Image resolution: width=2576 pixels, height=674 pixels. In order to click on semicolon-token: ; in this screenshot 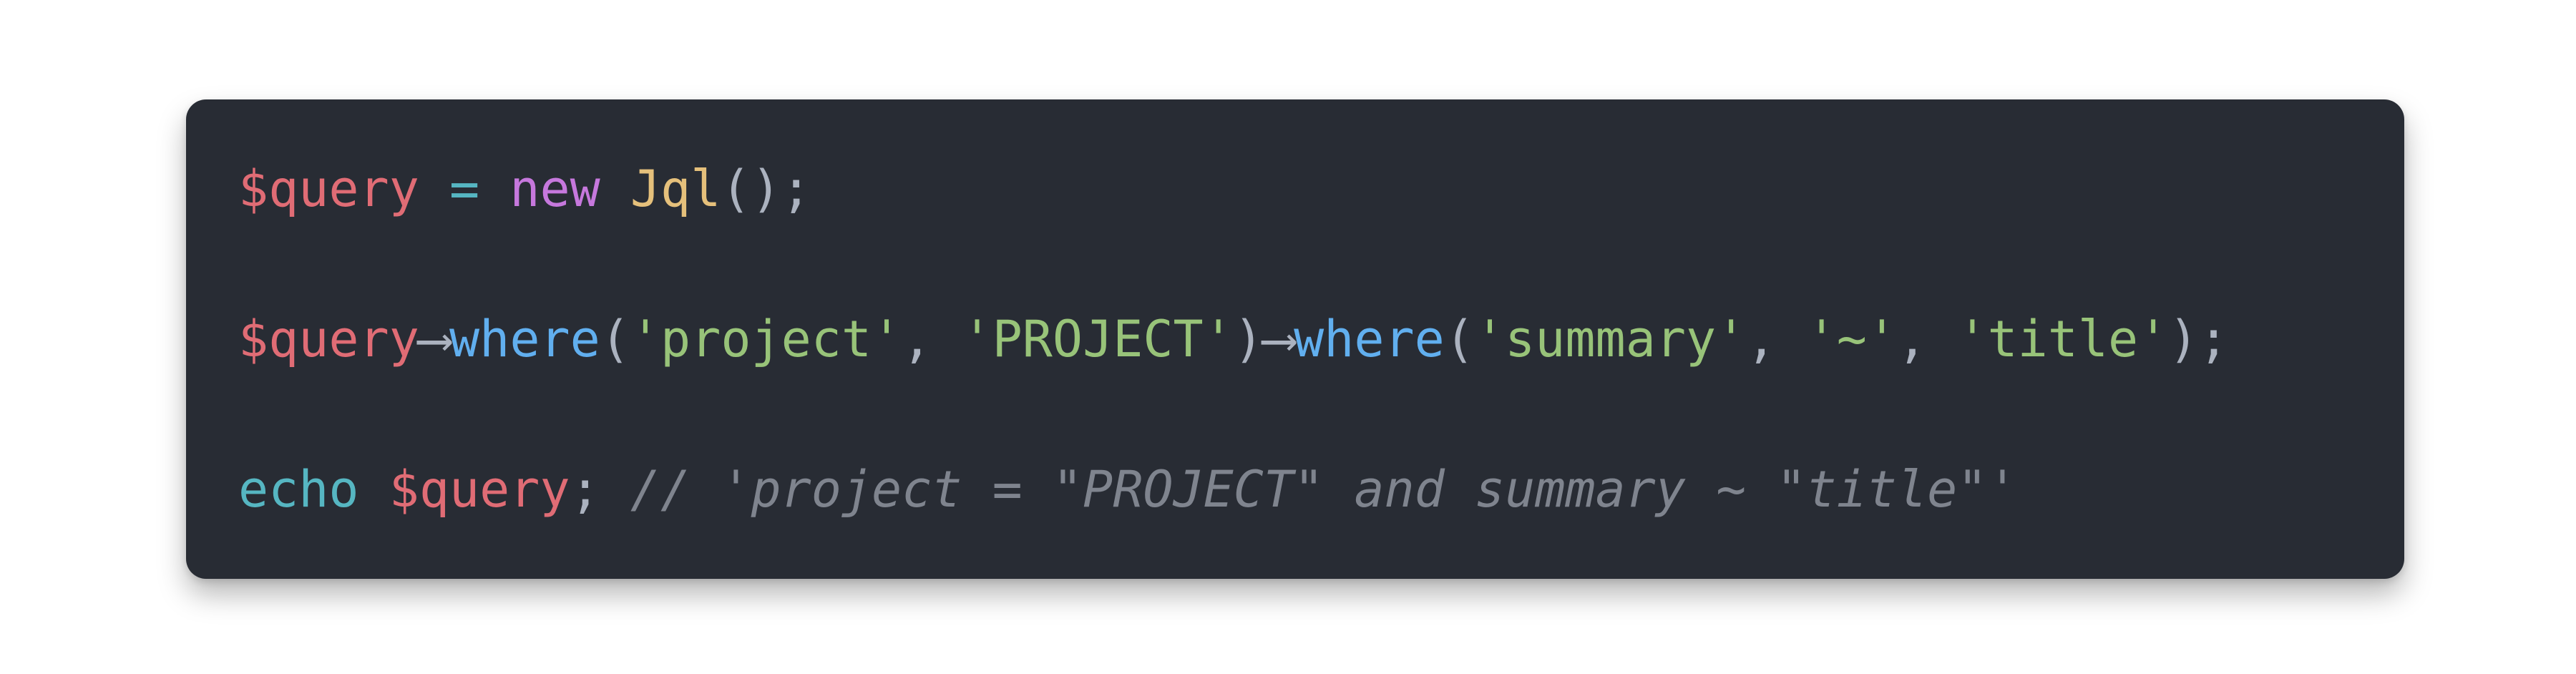, I will do `click(600, 489)`.